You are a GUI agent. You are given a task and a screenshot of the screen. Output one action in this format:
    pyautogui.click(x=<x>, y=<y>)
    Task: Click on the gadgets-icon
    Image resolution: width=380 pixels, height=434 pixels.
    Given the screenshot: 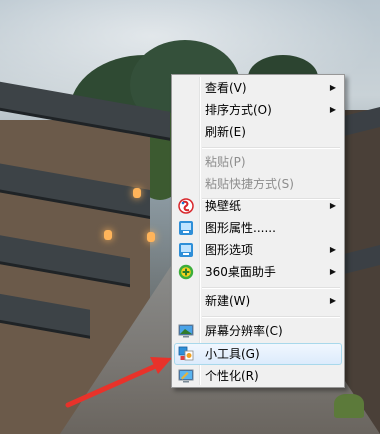 What is the action you would take?
    pyautogui.click(x=186, y=353)
    